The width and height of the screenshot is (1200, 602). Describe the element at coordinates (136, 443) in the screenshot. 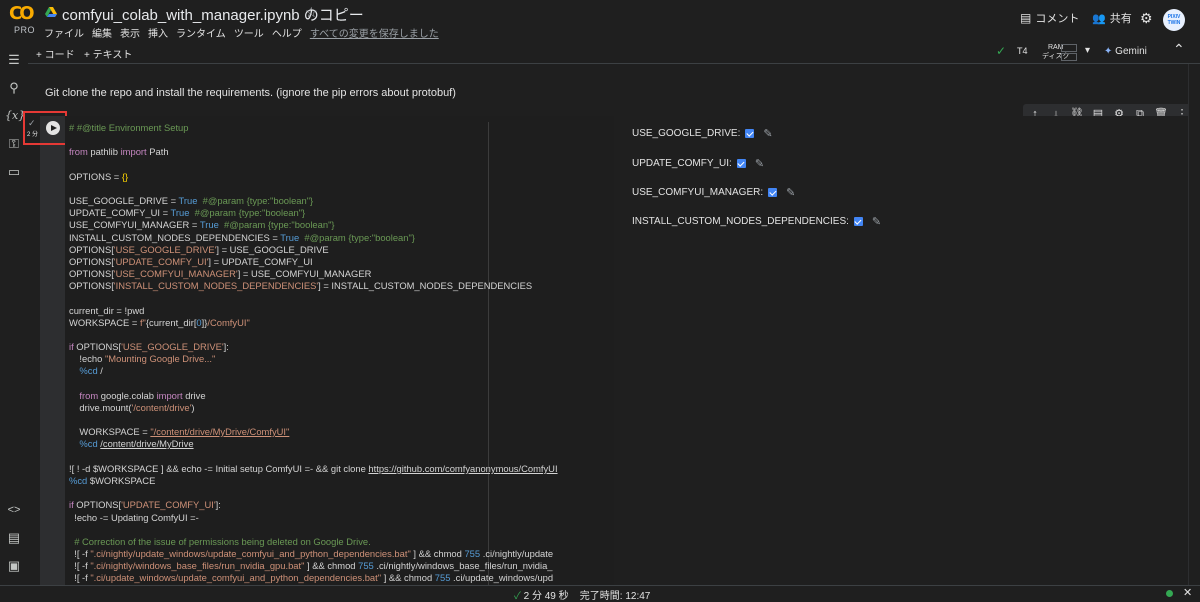

I see `code-line: %cd /content/drive/MyDrive` at that location.